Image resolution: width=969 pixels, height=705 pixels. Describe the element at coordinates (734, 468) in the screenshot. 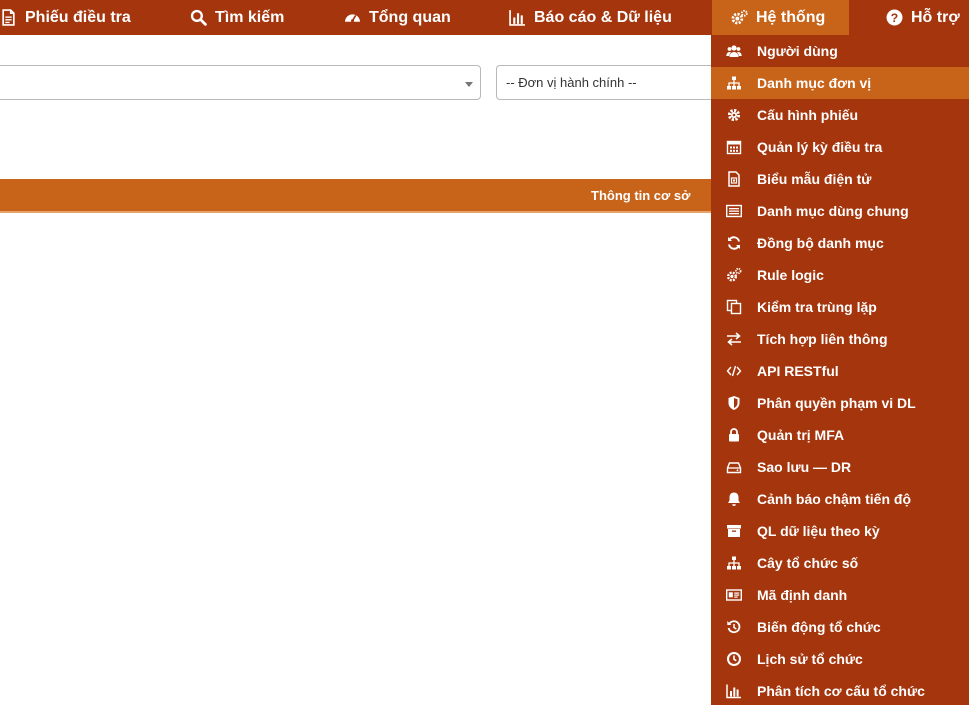

I see `hdd-icon` at that location.